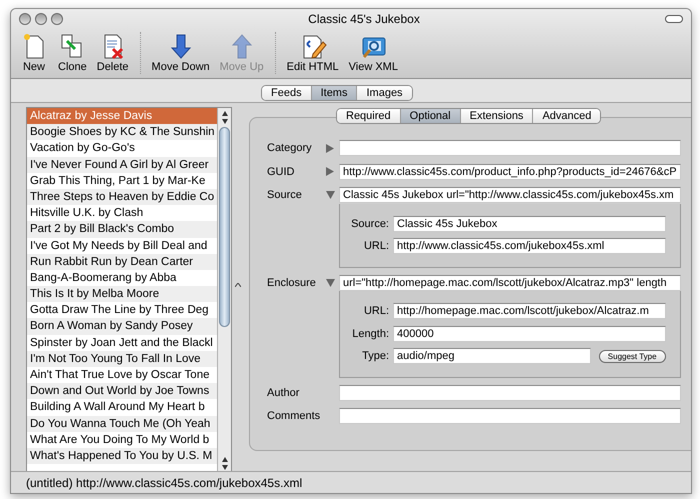 Image resolution: width=700 pixels, height=499 pixels. What do you see at coordinates (375, 356) in the screenshot?
I see `field-label: Type:` at bounding box center [375, 356].